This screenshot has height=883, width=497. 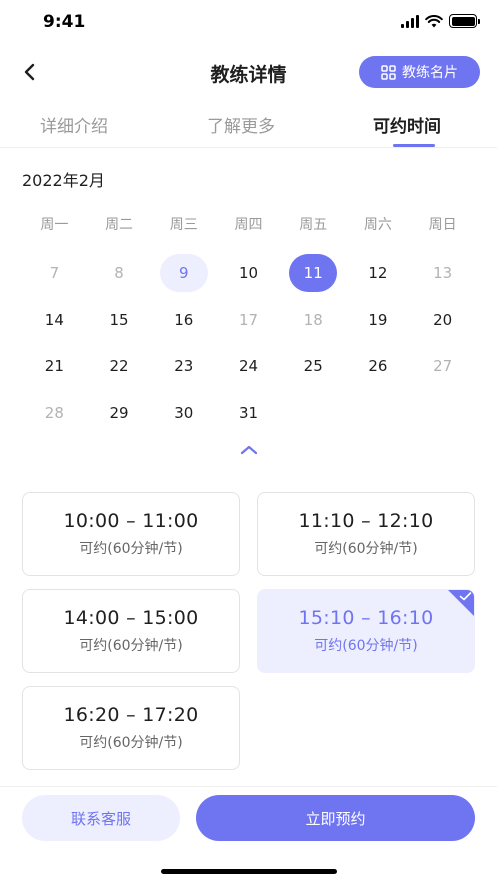 I want to click on weekday-label: 周四, so click(x=248, y=225).